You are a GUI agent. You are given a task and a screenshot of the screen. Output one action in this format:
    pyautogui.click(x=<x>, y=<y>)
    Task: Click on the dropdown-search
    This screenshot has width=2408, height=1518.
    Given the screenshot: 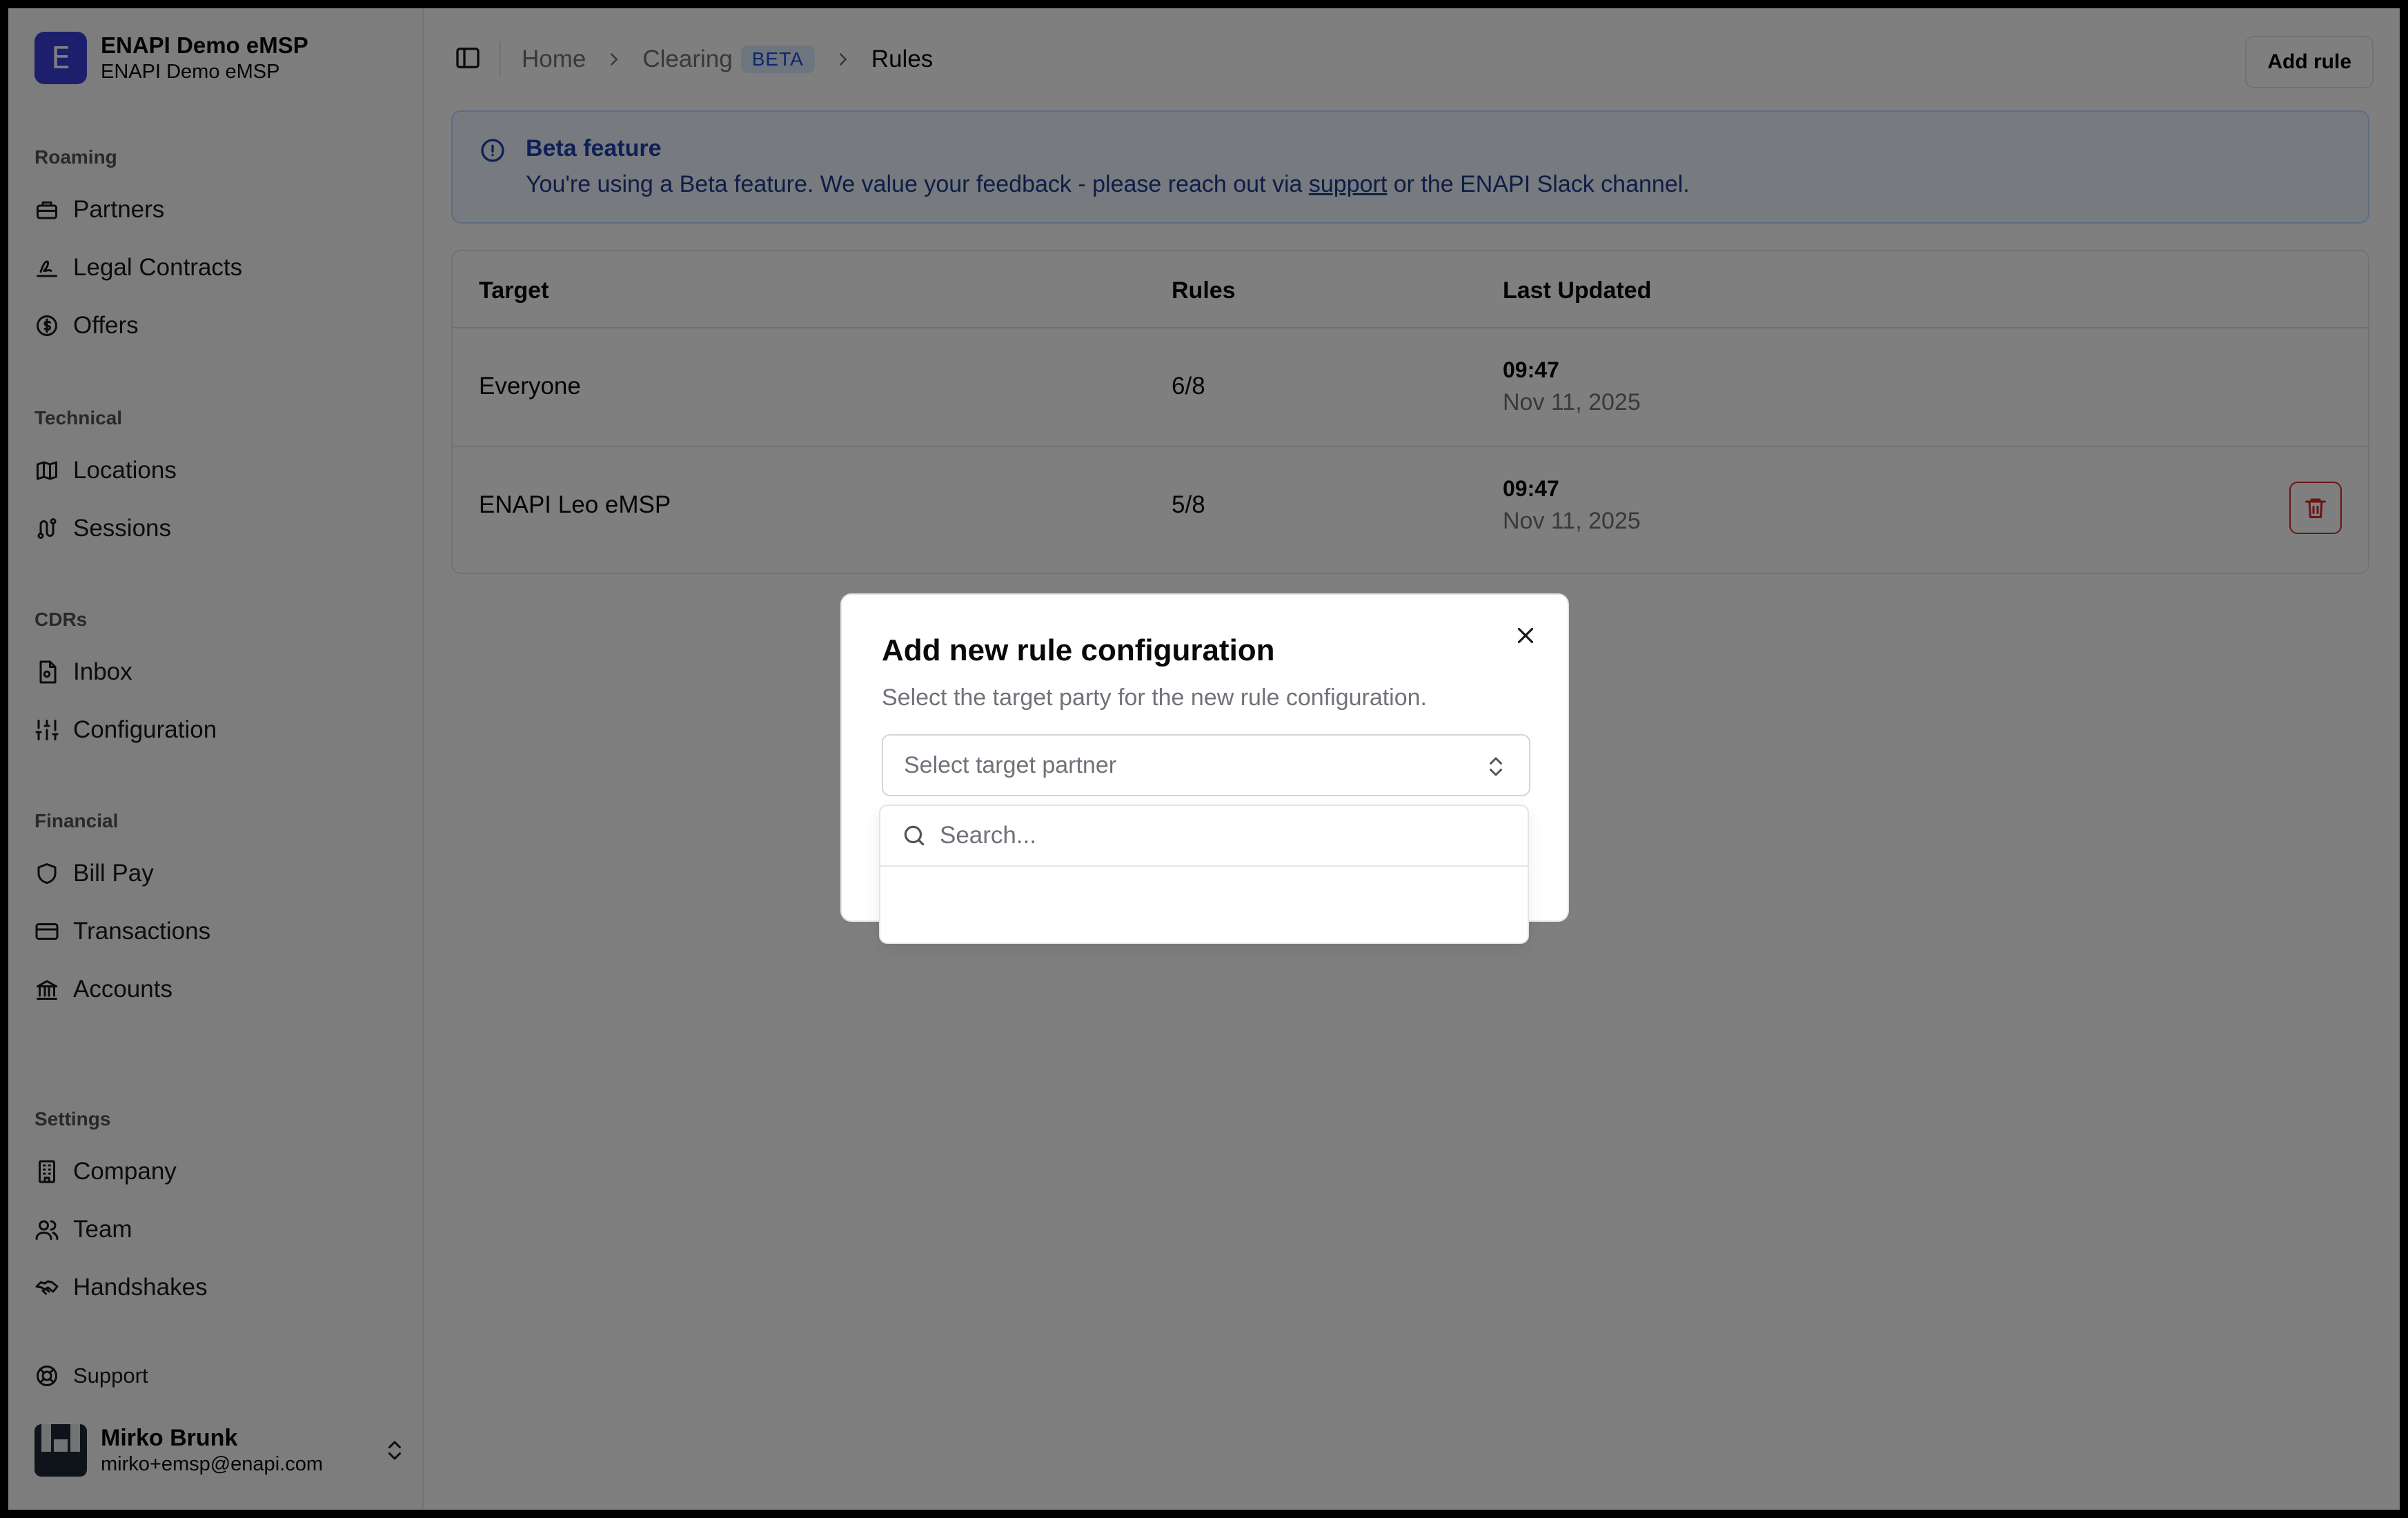 What is the action you would take?
    pyautogui.click(x=1204, y=836)
    